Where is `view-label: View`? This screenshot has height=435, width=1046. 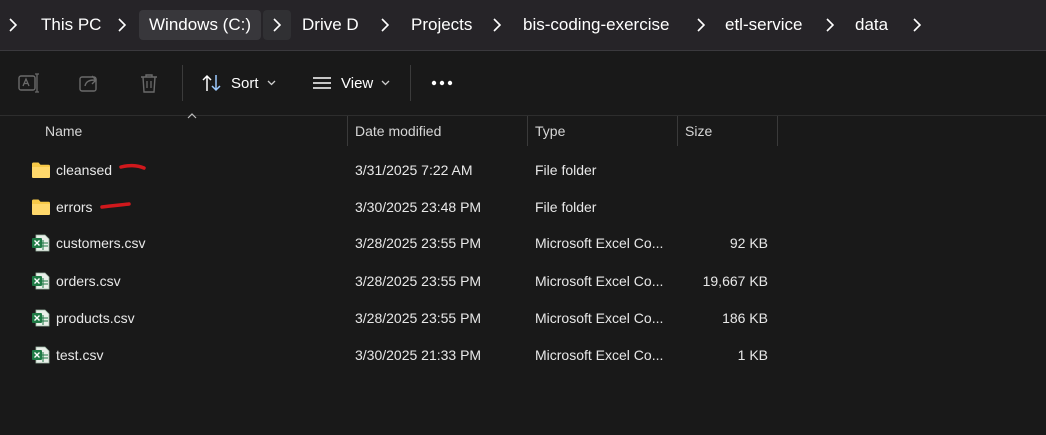
view-label: View is located at coordinates (357, 83).